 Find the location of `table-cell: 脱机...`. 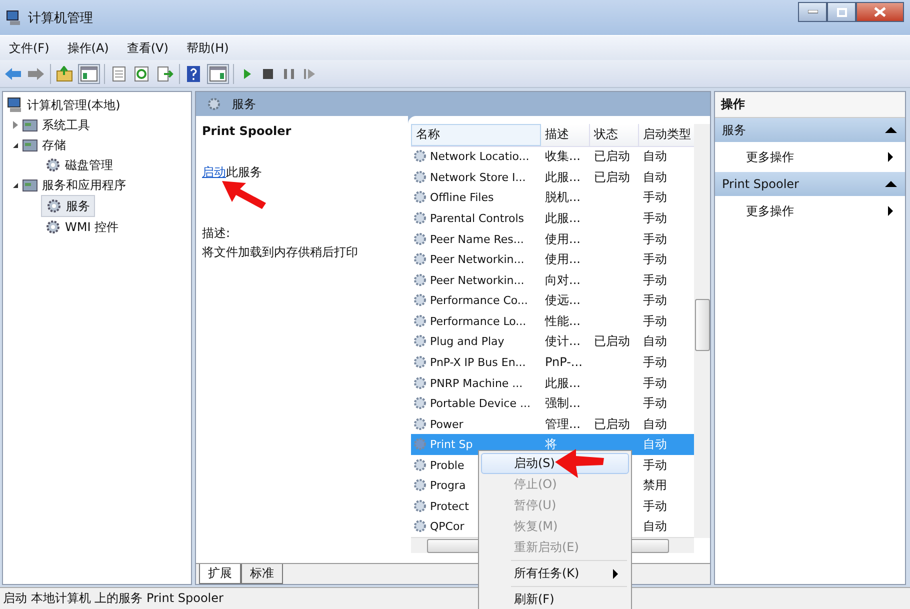

table-cell: 脱机... is located at coordinates (562, 197).